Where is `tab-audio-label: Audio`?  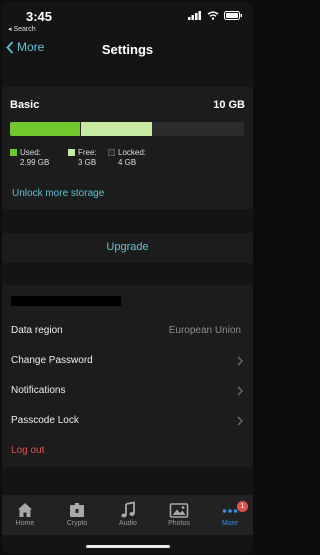
tab-audio-label: Audio is located at coordinates (128, 523).